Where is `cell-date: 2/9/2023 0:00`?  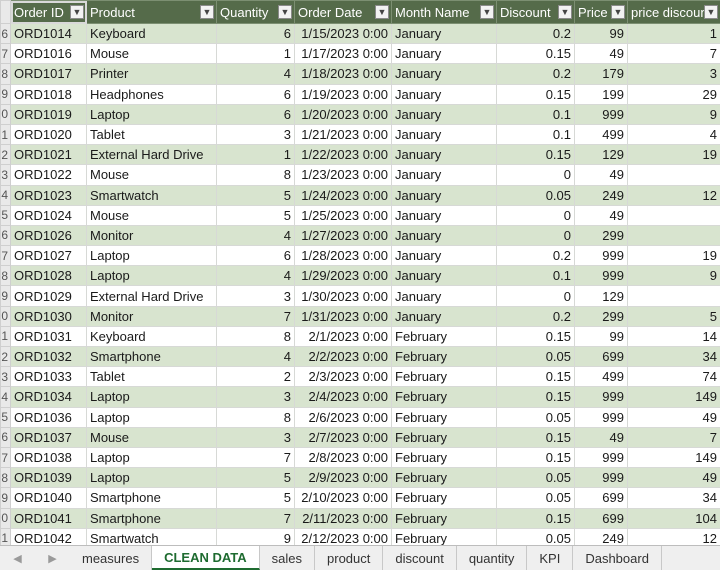
cell-date: 2/9/2023 0:00 is located at coordinates (343, 478).